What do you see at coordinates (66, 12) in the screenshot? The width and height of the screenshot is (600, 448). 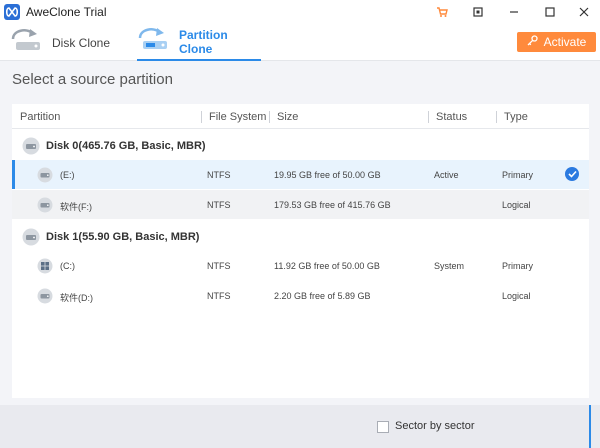 I see `app-title: AweClone Trial` at bounding box center [66, 12].